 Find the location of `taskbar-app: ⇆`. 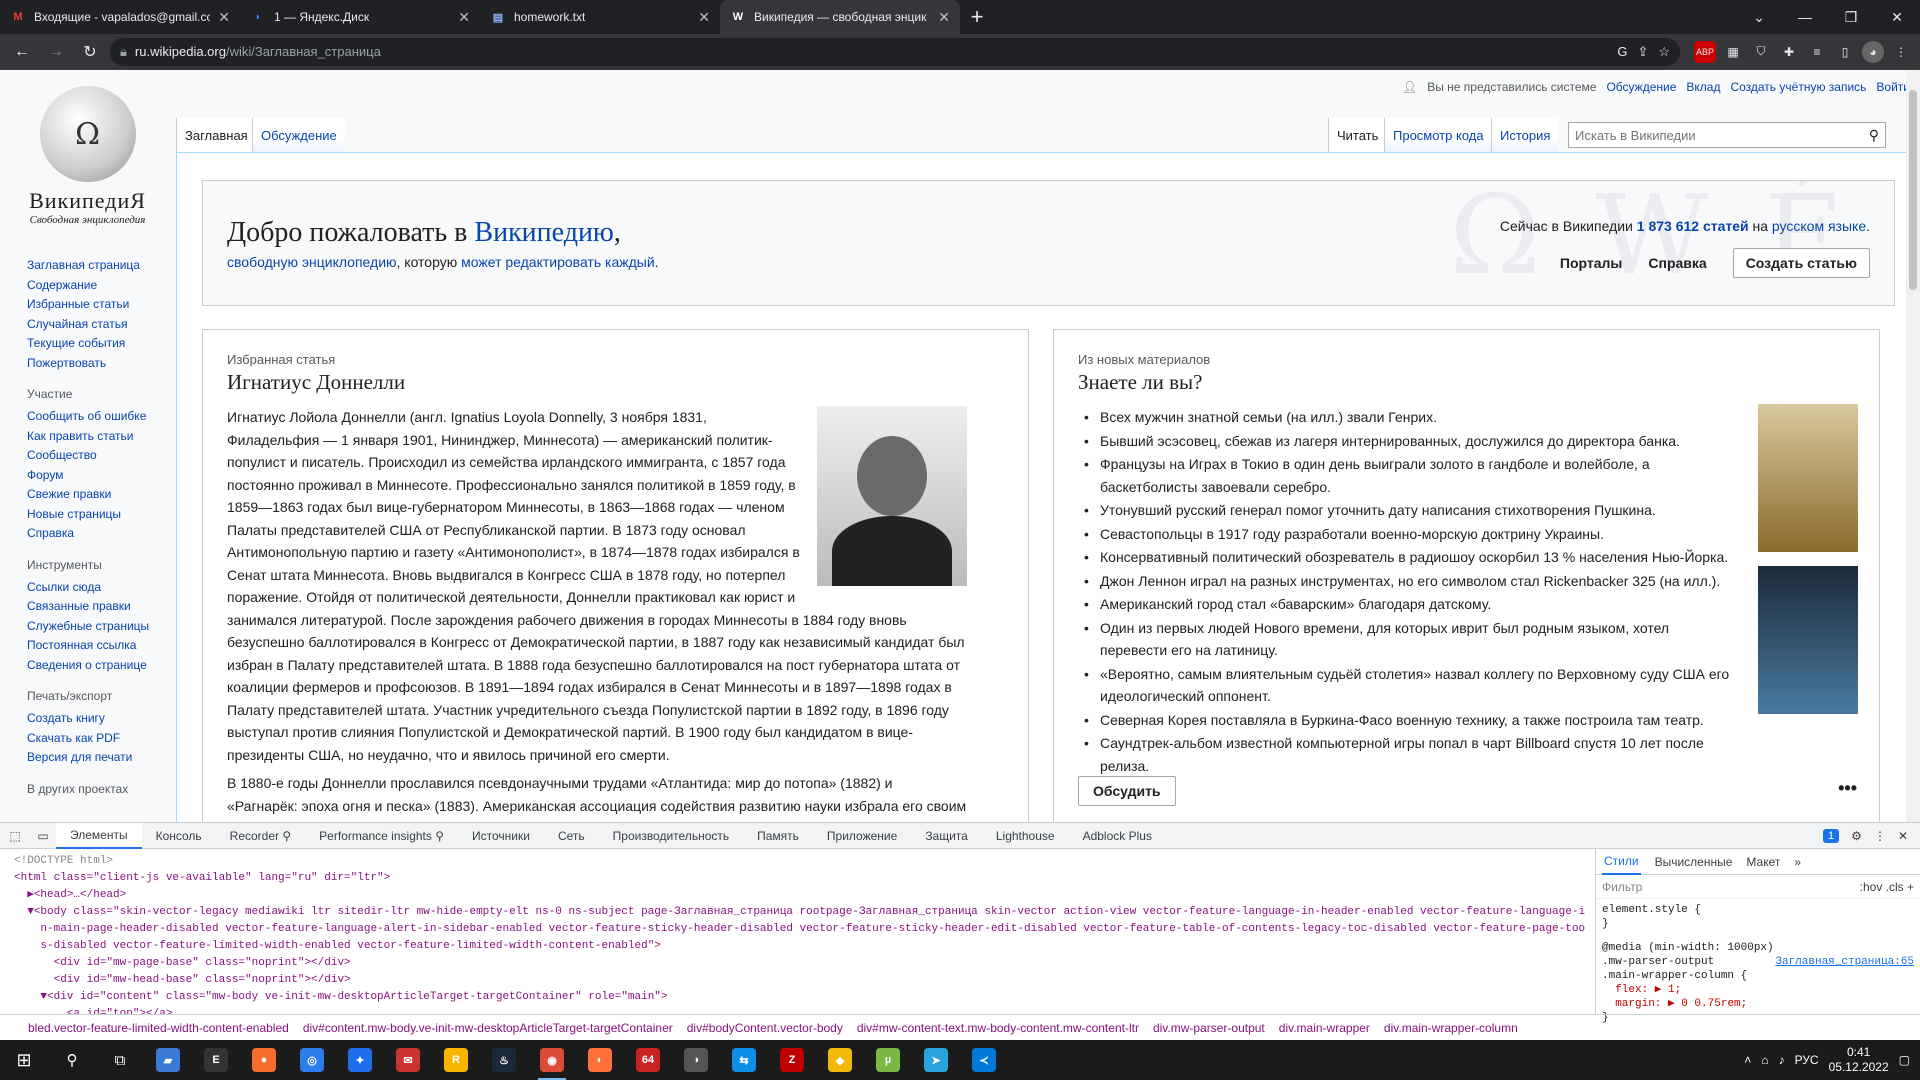

taskbar-app: ⇆ is located at coordinates (744, 1060).